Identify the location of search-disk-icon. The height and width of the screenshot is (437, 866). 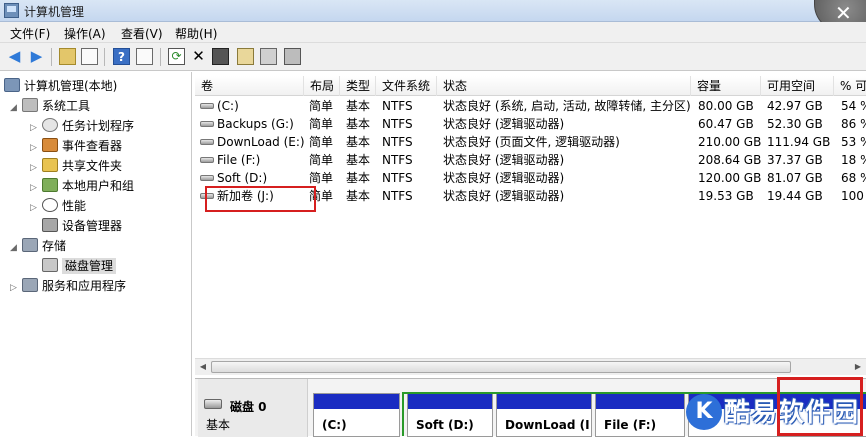
(245, 56).